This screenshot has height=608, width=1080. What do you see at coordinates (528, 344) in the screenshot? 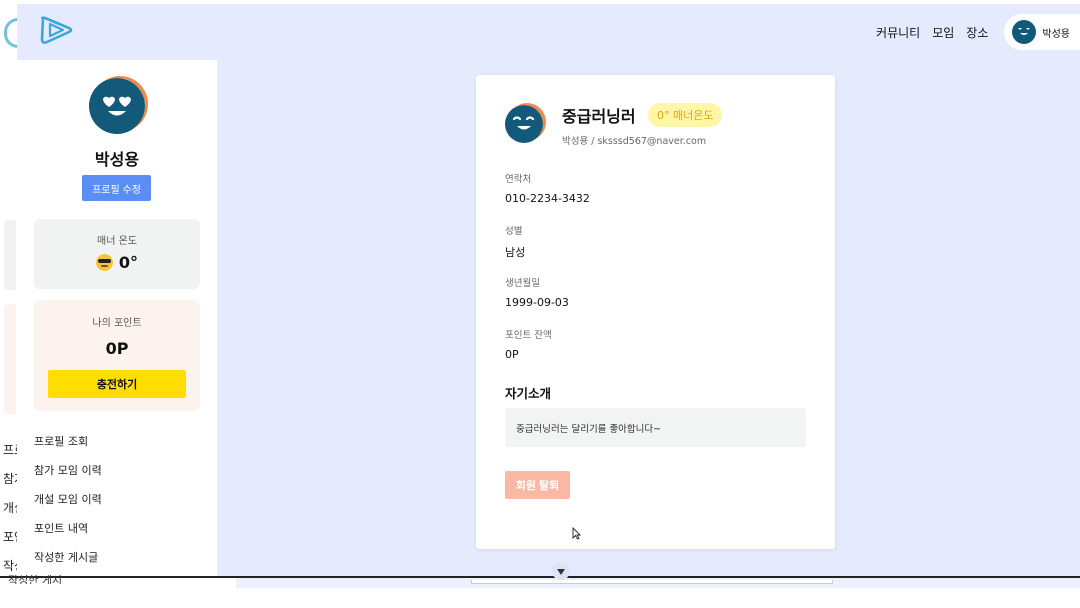
I see `field-point-balance: 포인트 잔액 0P` at bounding box center [528, 344].